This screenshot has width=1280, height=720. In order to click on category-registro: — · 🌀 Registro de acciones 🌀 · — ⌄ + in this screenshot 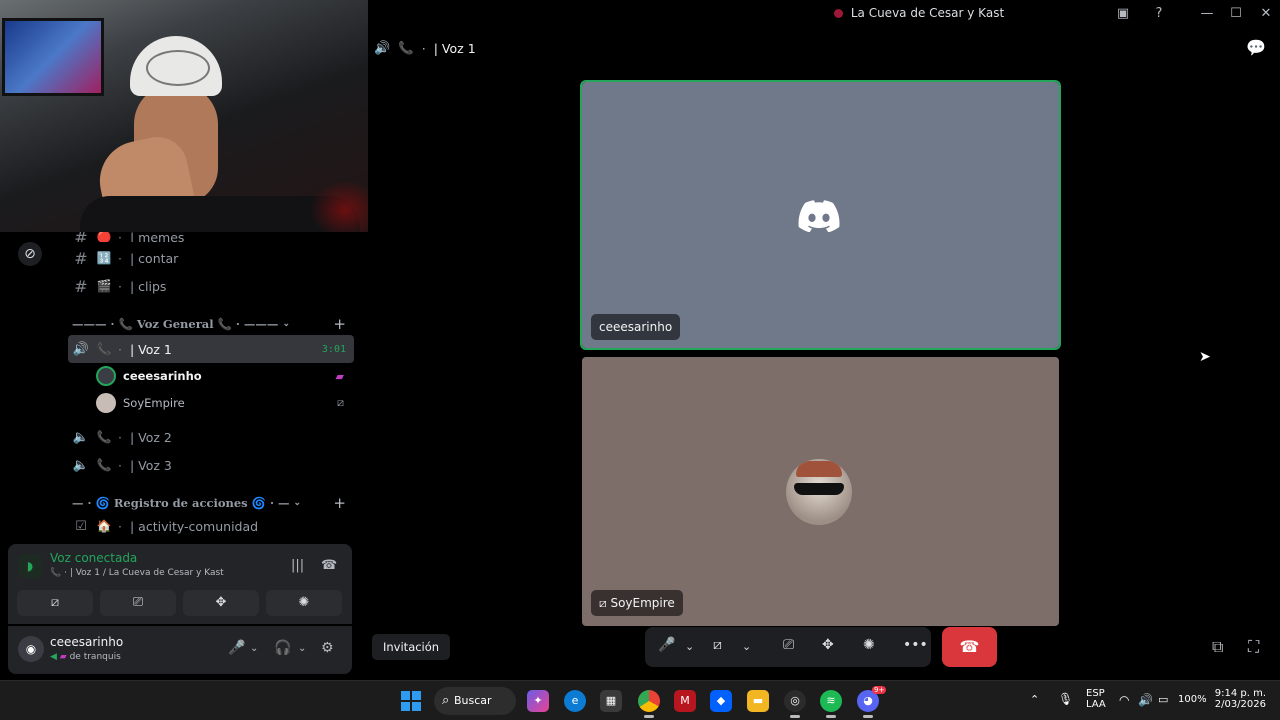, I will do `click(212, 503)`.